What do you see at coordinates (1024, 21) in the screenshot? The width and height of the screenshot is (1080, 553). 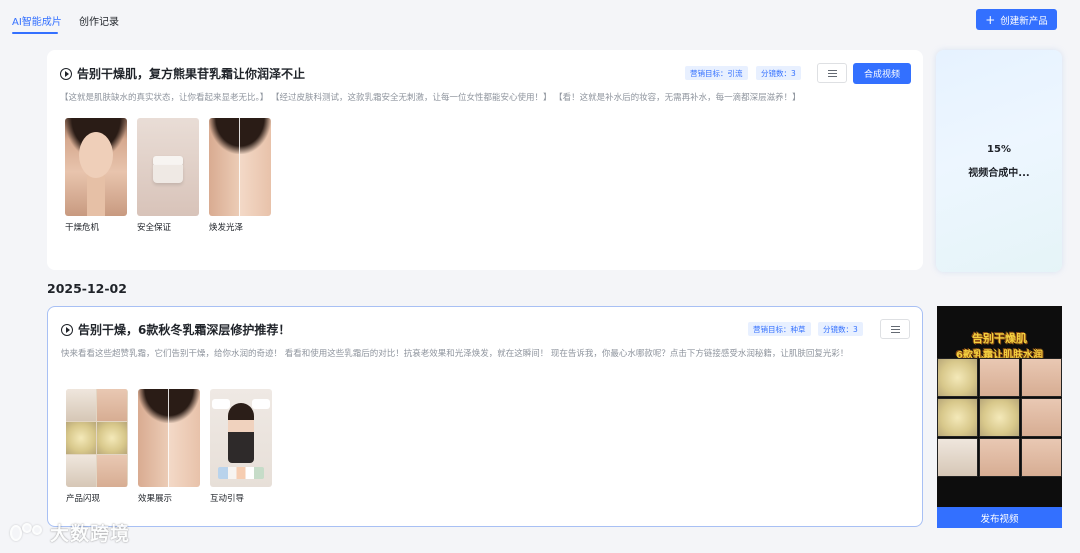 I see `create-product-label: 创建新产品` at bounding box center [1024, 21].